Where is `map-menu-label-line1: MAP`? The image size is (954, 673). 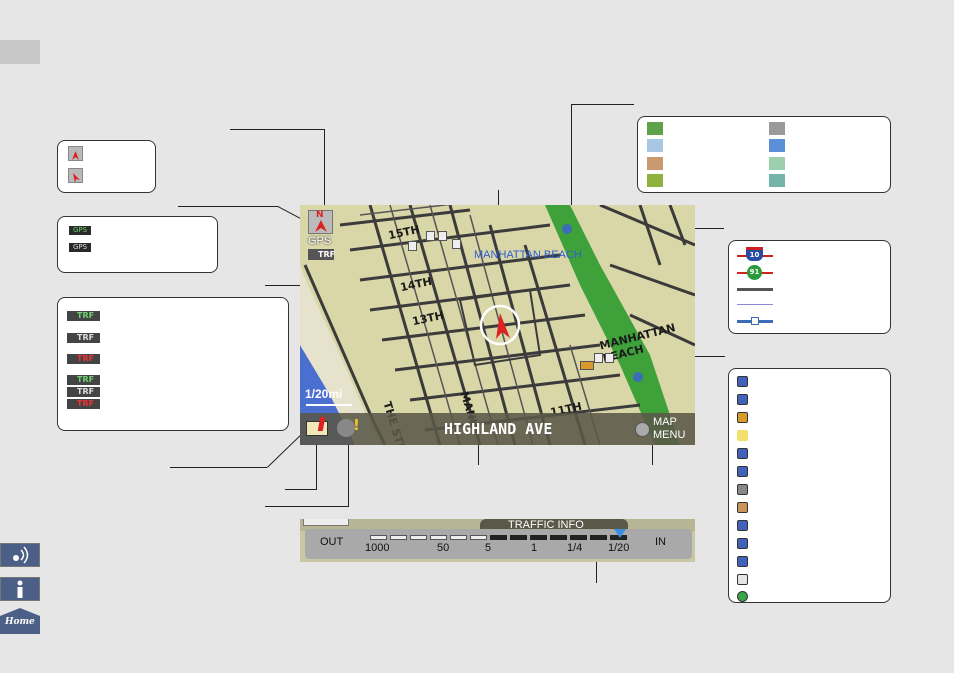 map-menu-label-line1: MAP is located at coordinates (665, 422).